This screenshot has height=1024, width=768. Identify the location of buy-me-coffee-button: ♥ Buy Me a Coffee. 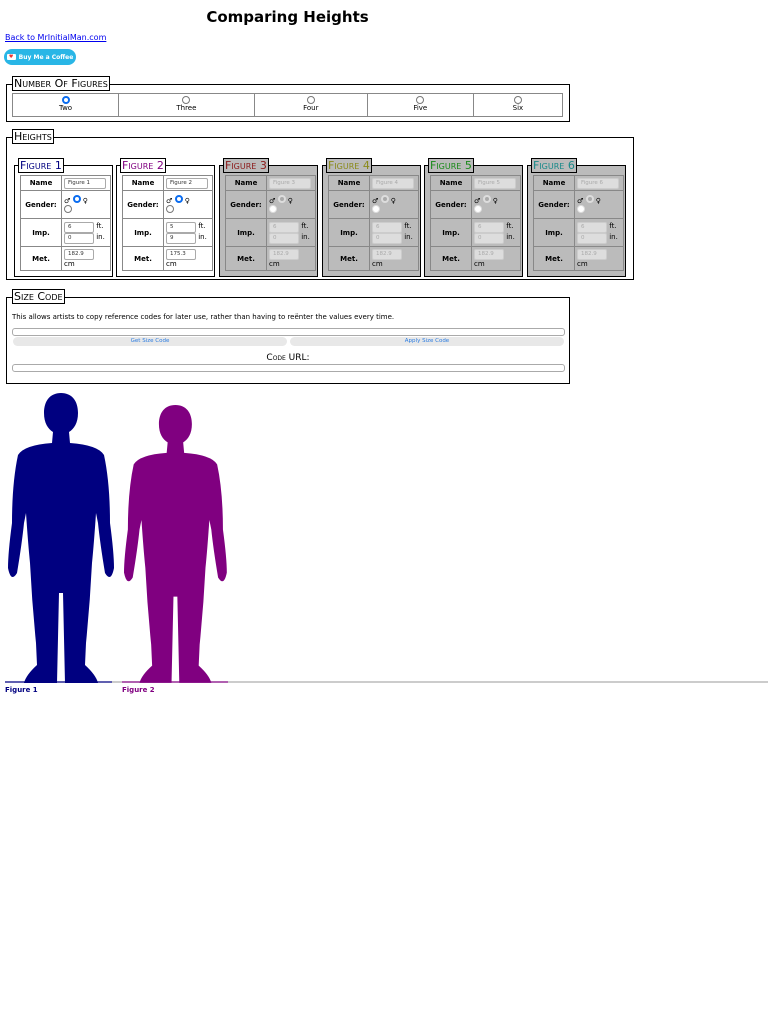
(40, 57).